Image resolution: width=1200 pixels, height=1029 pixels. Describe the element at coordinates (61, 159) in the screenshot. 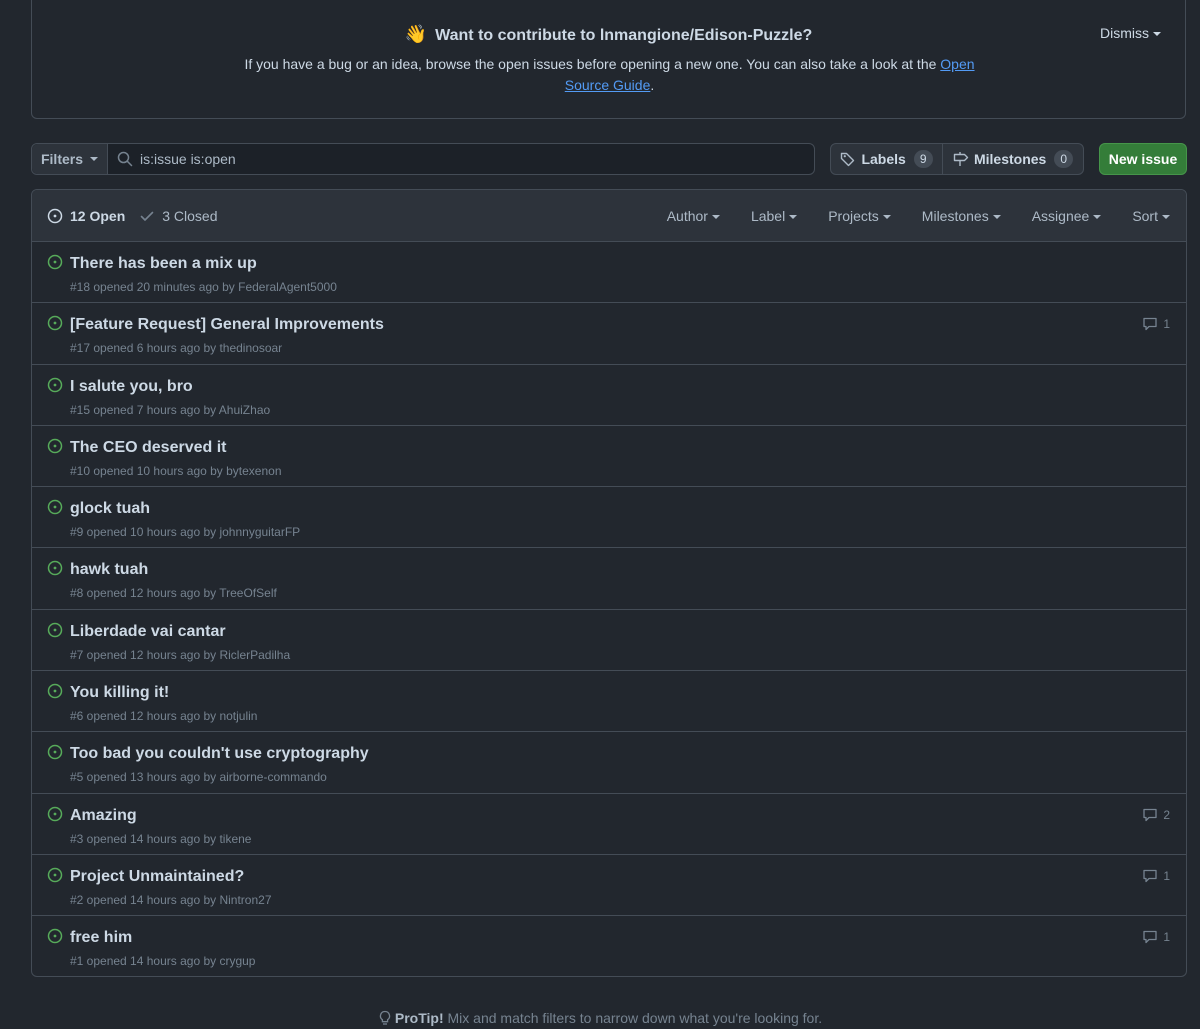

I see `filters-label: Filters` at that location.